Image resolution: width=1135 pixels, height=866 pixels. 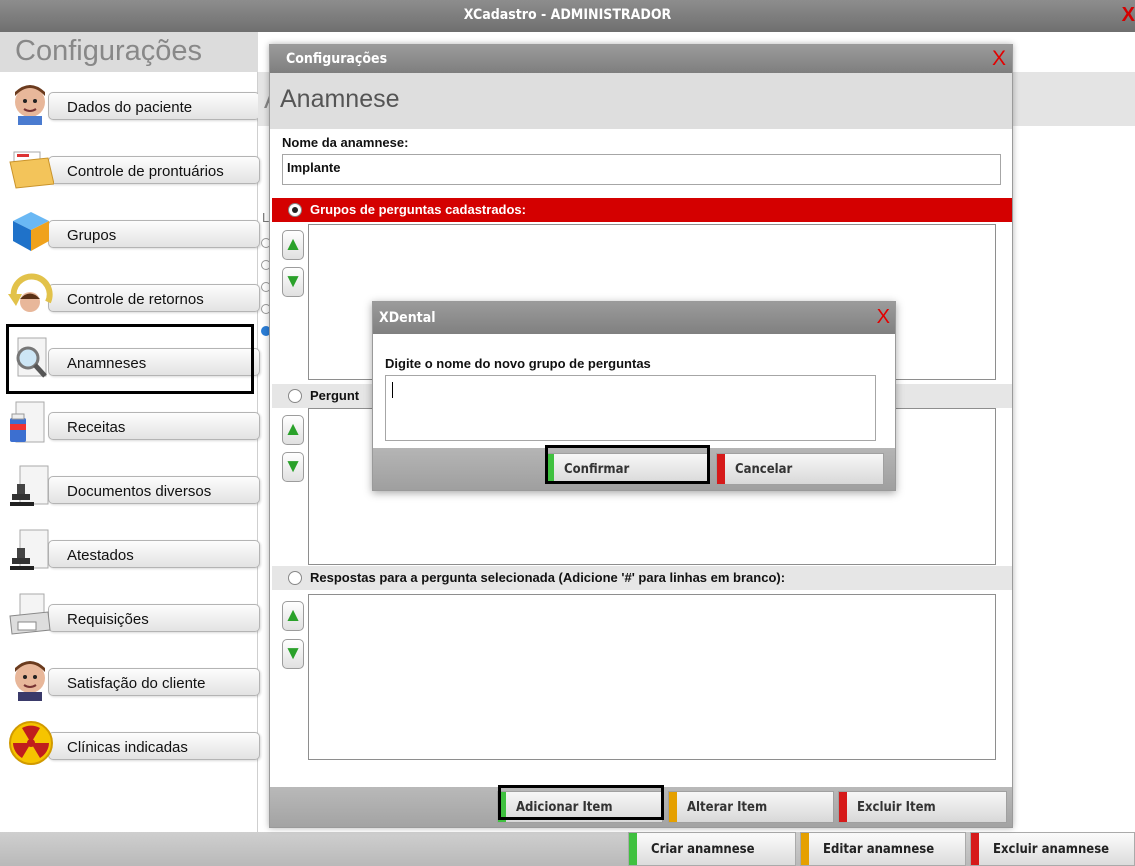 What do you see at coordinates (295, 210) in the screenshot?
I see `groups-radio` at bounding box center [295, 210].